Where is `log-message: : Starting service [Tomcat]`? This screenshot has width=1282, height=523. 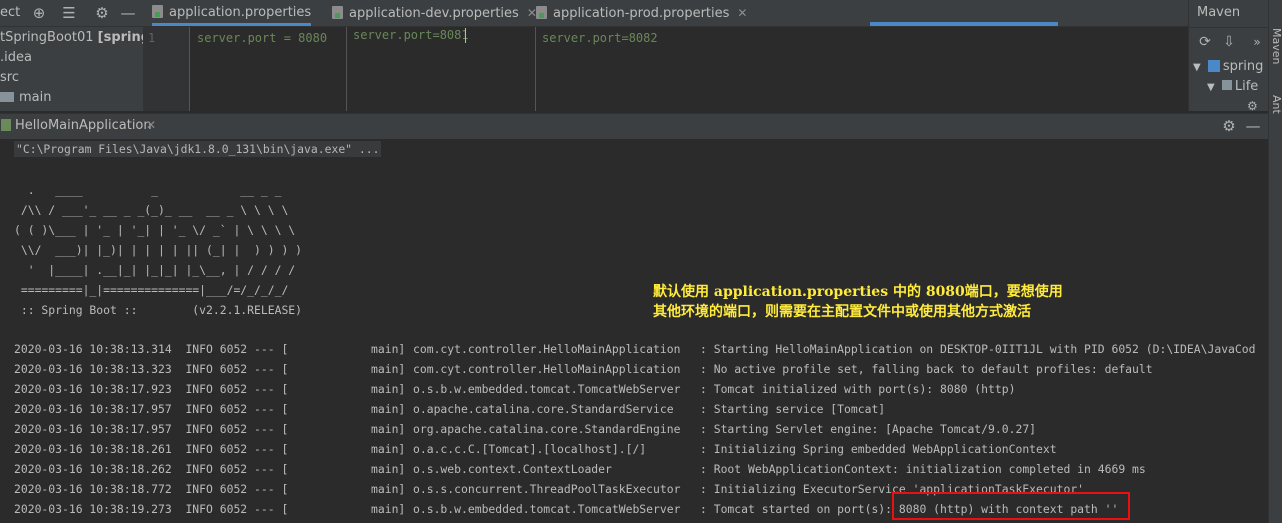 log-message: : Starting service [Tomcat] is located at coordinates (793, 409).